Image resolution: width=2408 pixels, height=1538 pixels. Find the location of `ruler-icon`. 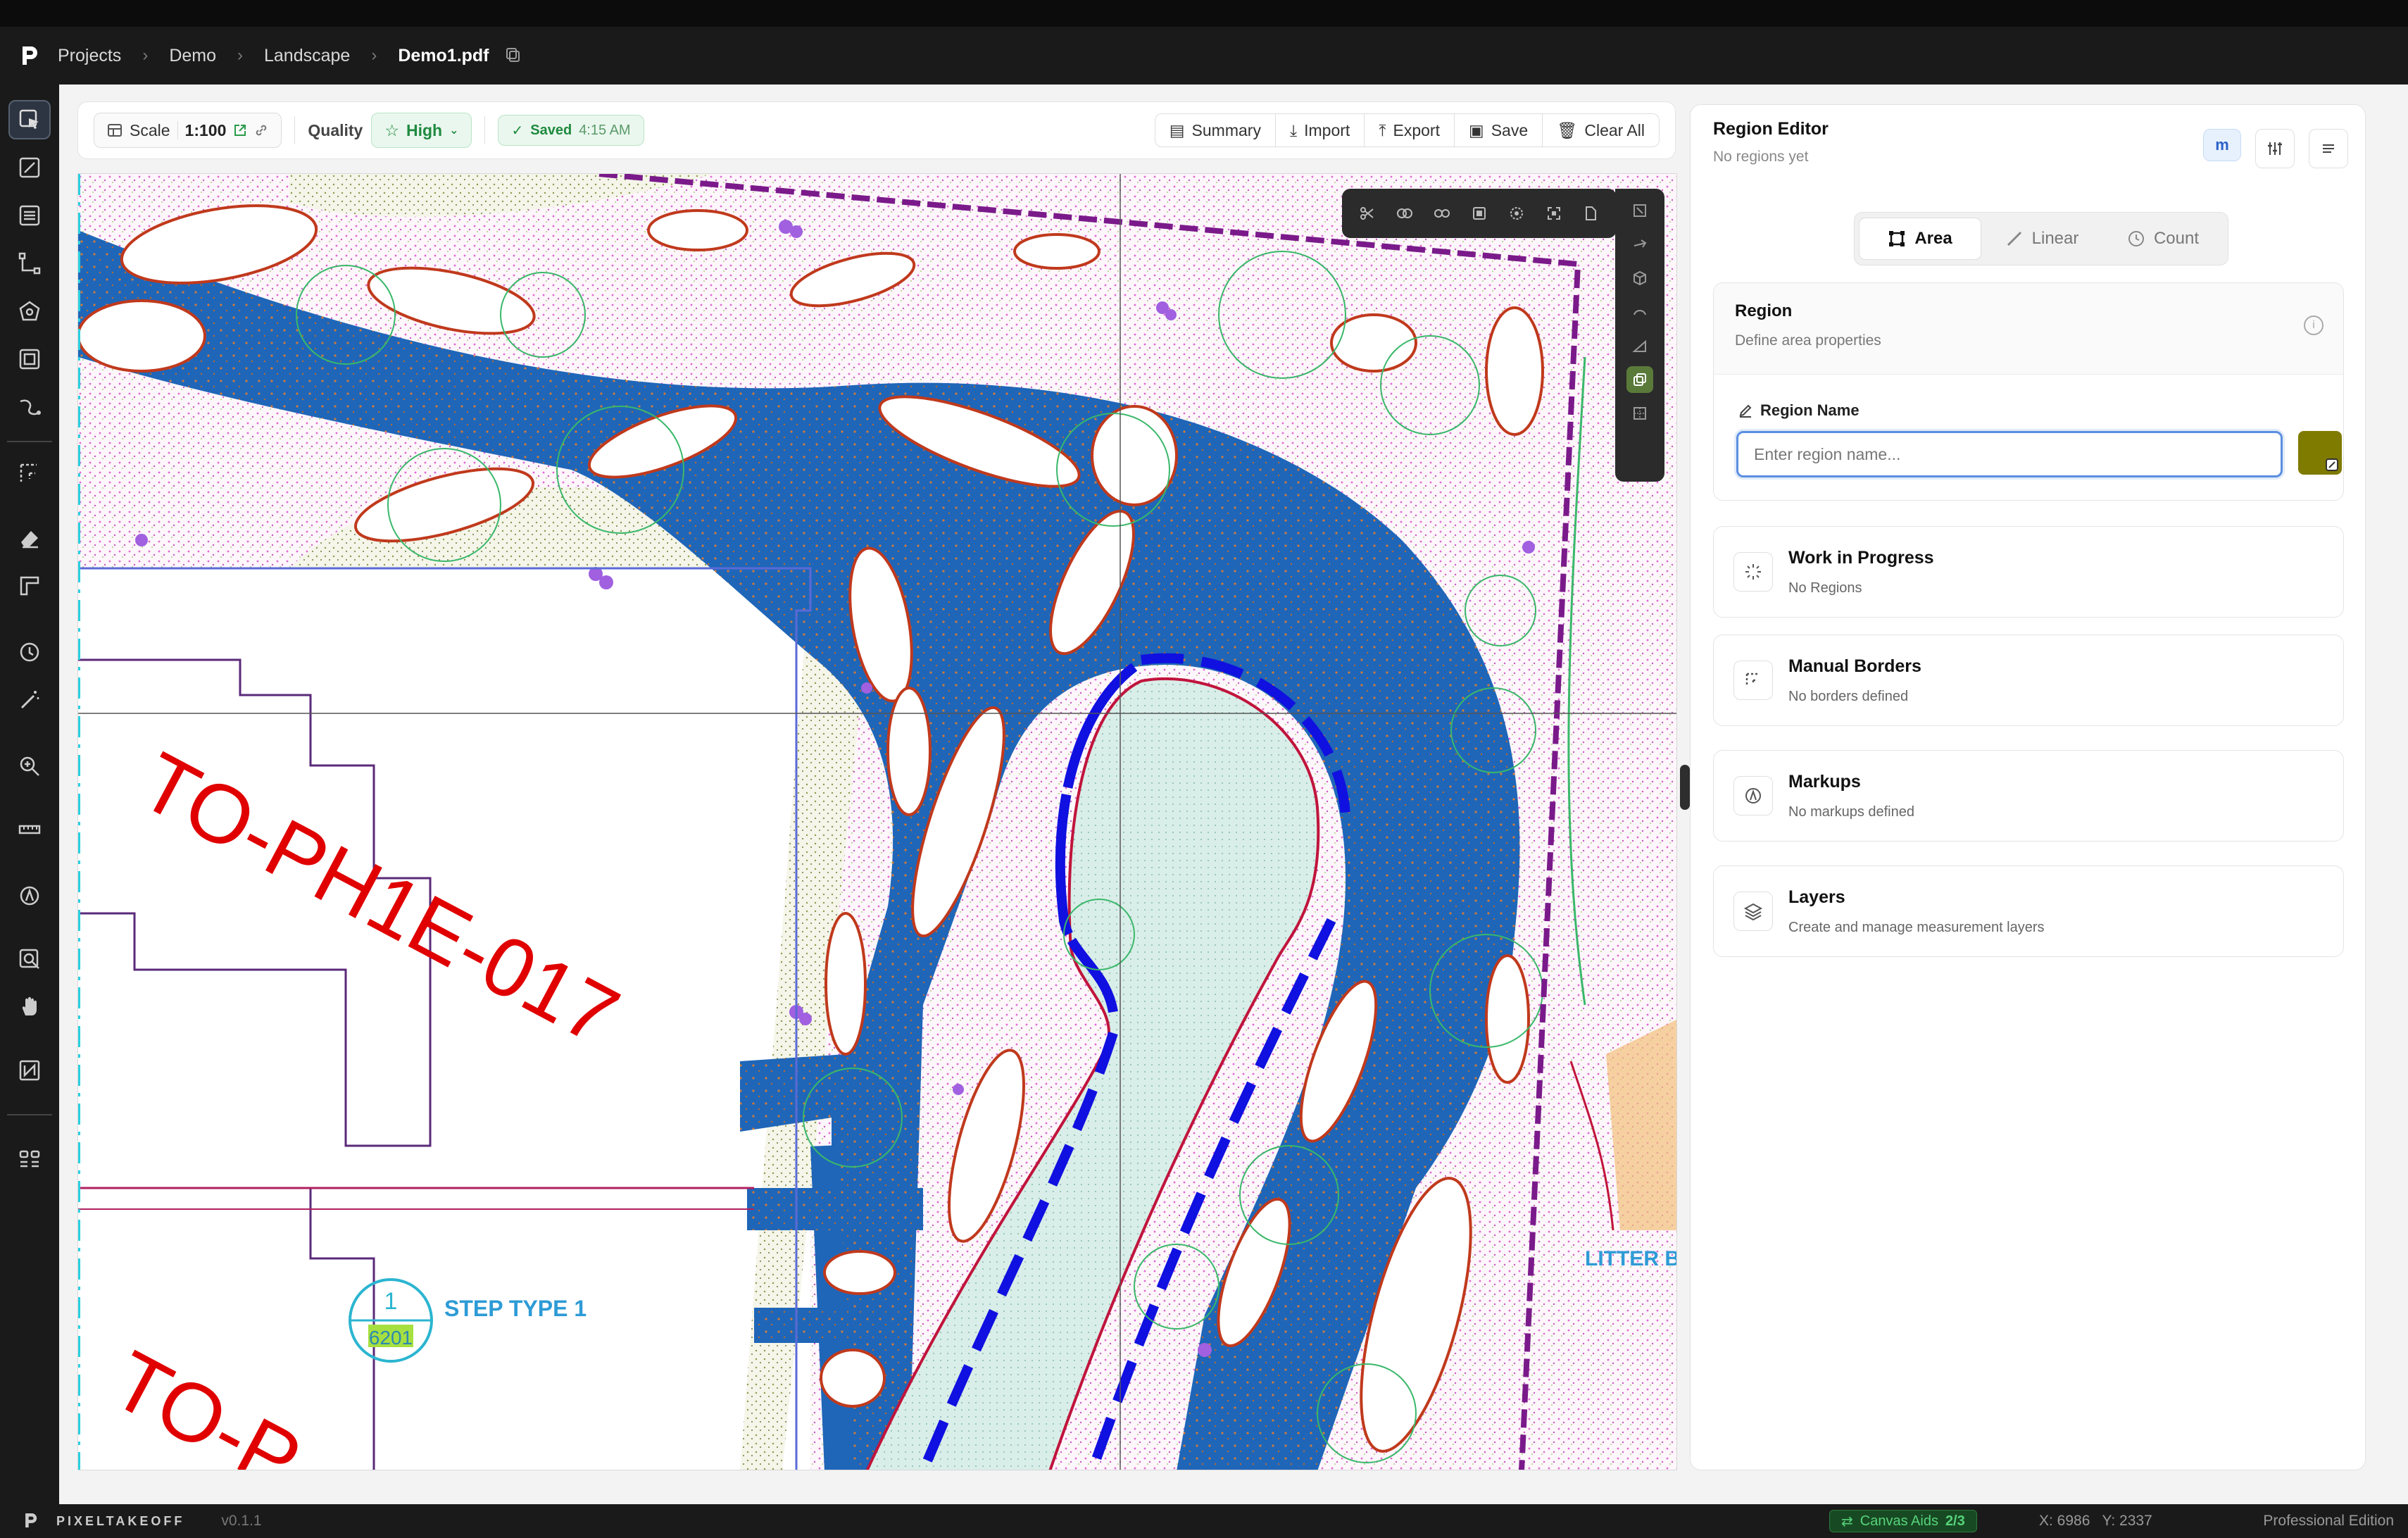

ruler-icon is located at coordinates (29, 586).